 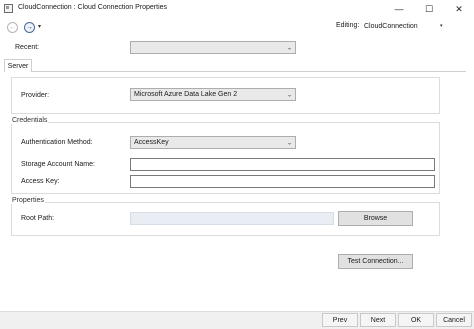 I want to click on auth-method-label: Authentication Method:, so click(x=57, y=142).